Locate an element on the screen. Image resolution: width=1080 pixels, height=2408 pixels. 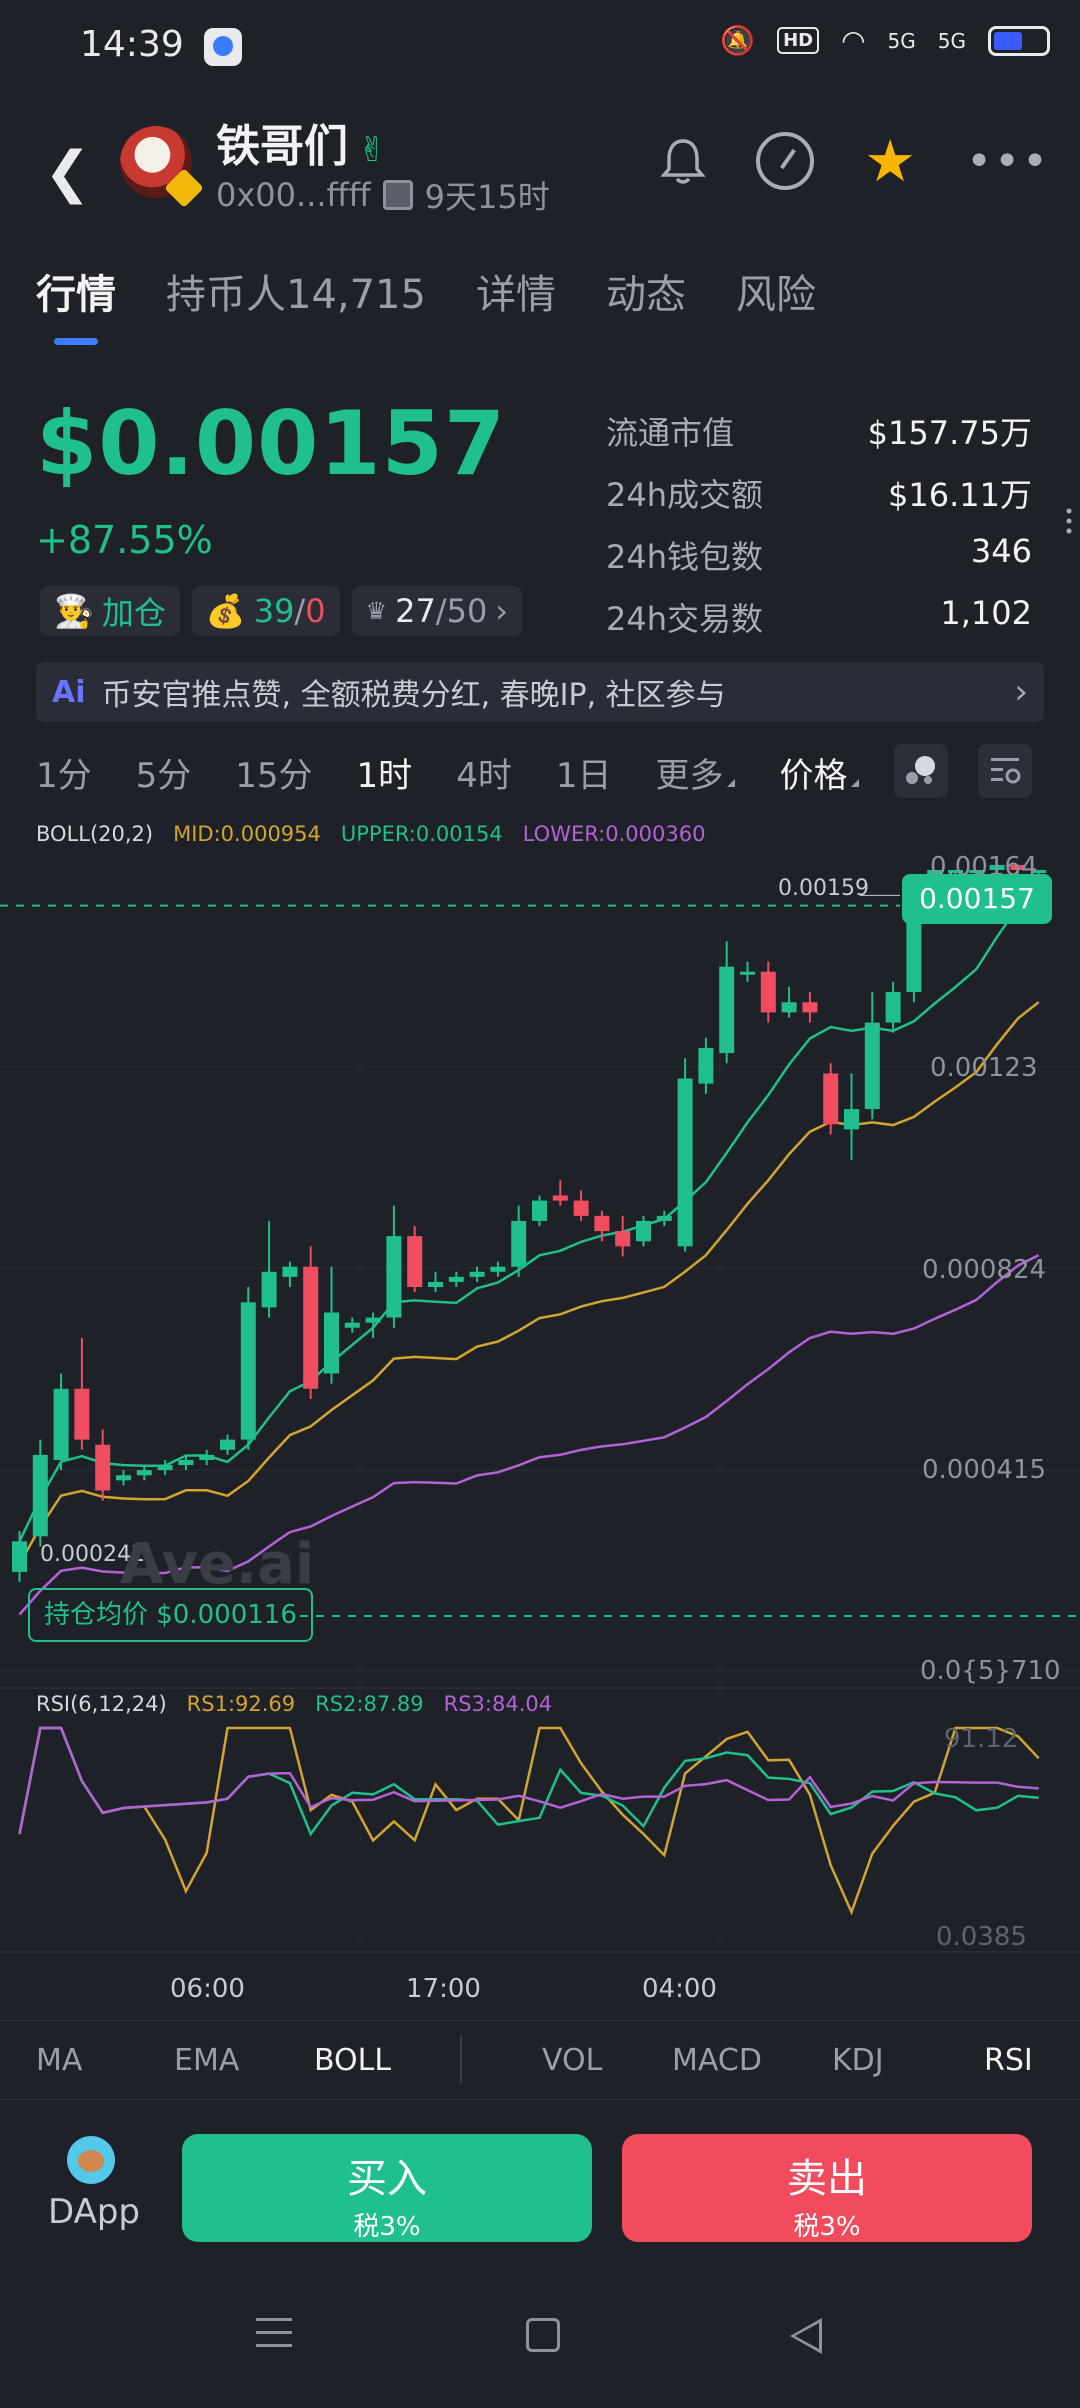
status-bar: 14:39 🔕 HD ◠ 5G 5G is located at coordinates (540, 48).